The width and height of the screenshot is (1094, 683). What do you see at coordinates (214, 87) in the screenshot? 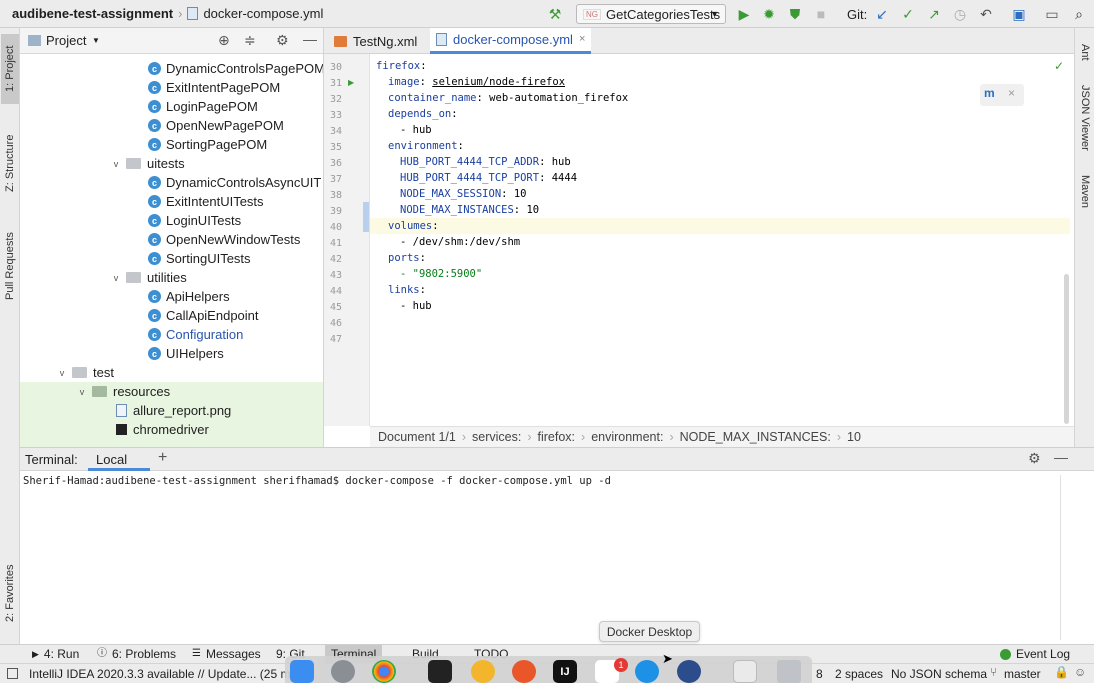
I see `tree-item-exitintentpagepom: c ExitIntentPagePOM` at bounding box center [214, 87].